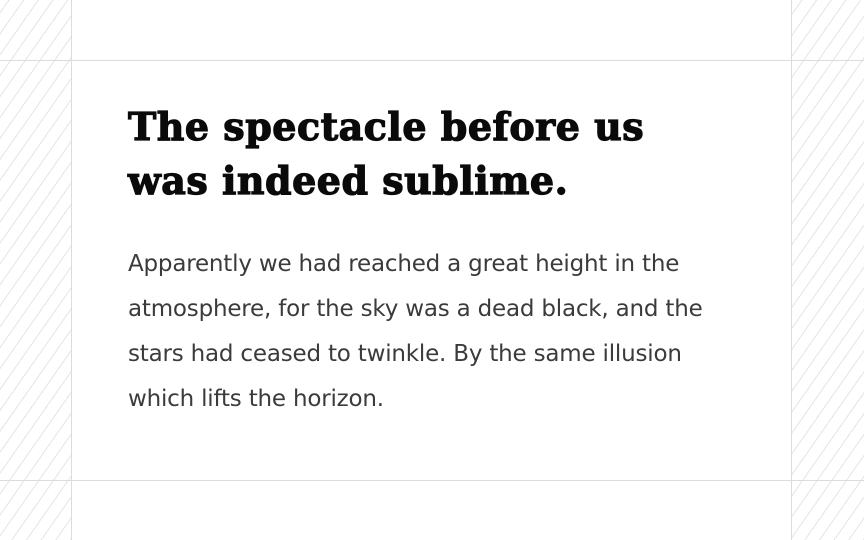 This screenshot has height=540, width=864. I want to click on left-guide-line, so click(71, 270).